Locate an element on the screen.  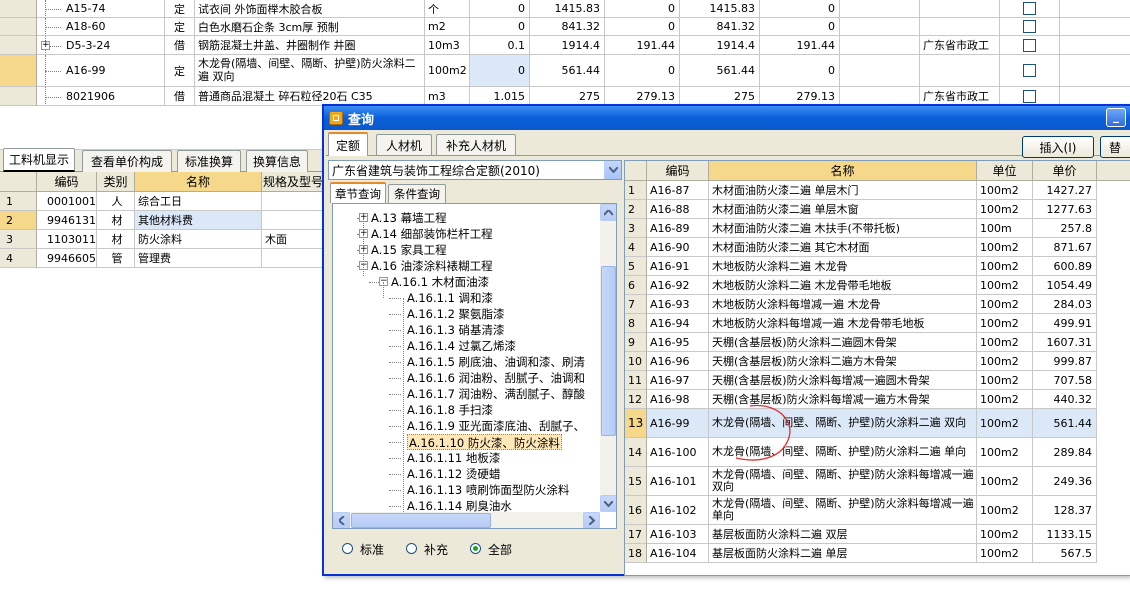
tree-horizontal-scrollbar is located at coordinates (466, 520).